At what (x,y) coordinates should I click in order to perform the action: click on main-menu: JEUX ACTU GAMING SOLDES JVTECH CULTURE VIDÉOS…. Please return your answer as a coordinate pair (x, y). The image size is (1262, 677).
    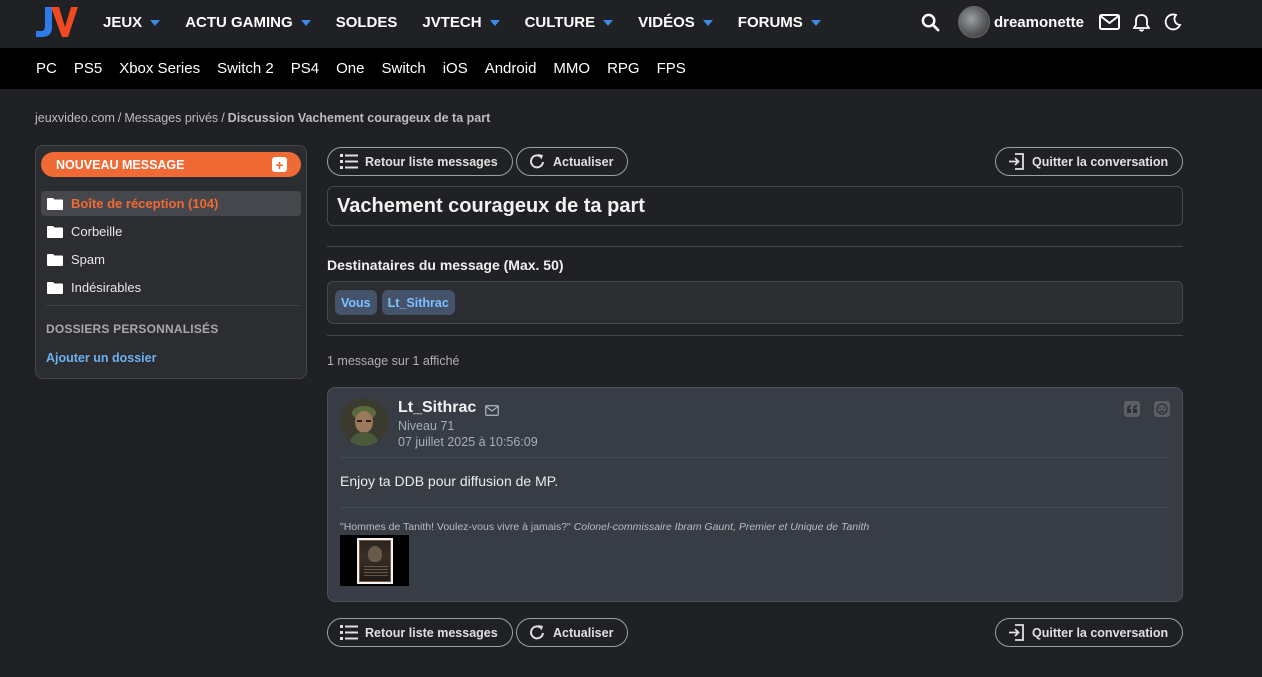
    Looking at the image, I should click on (474, 22).